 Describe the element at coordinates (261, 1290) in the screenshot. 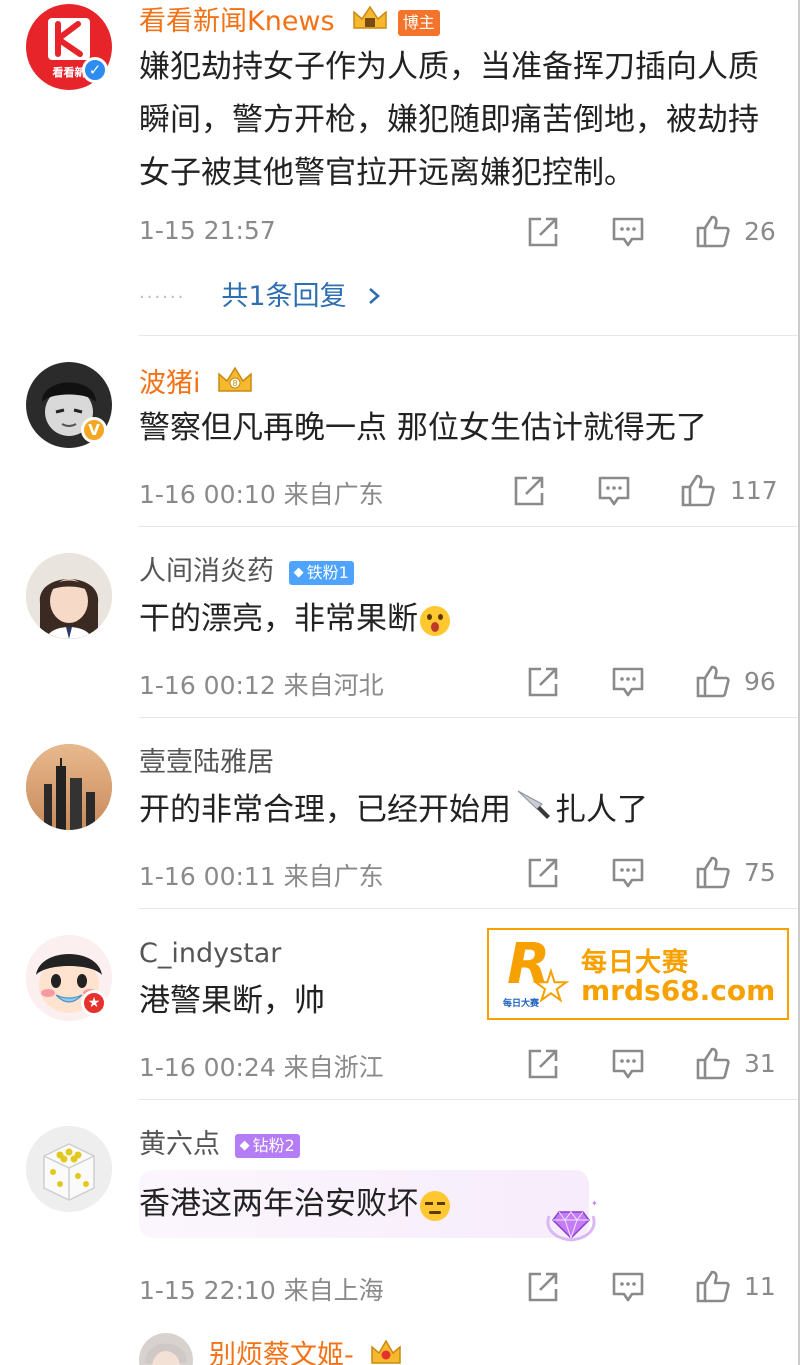

I see `comment-time: 1-15 22:10 来自上海` at that location.